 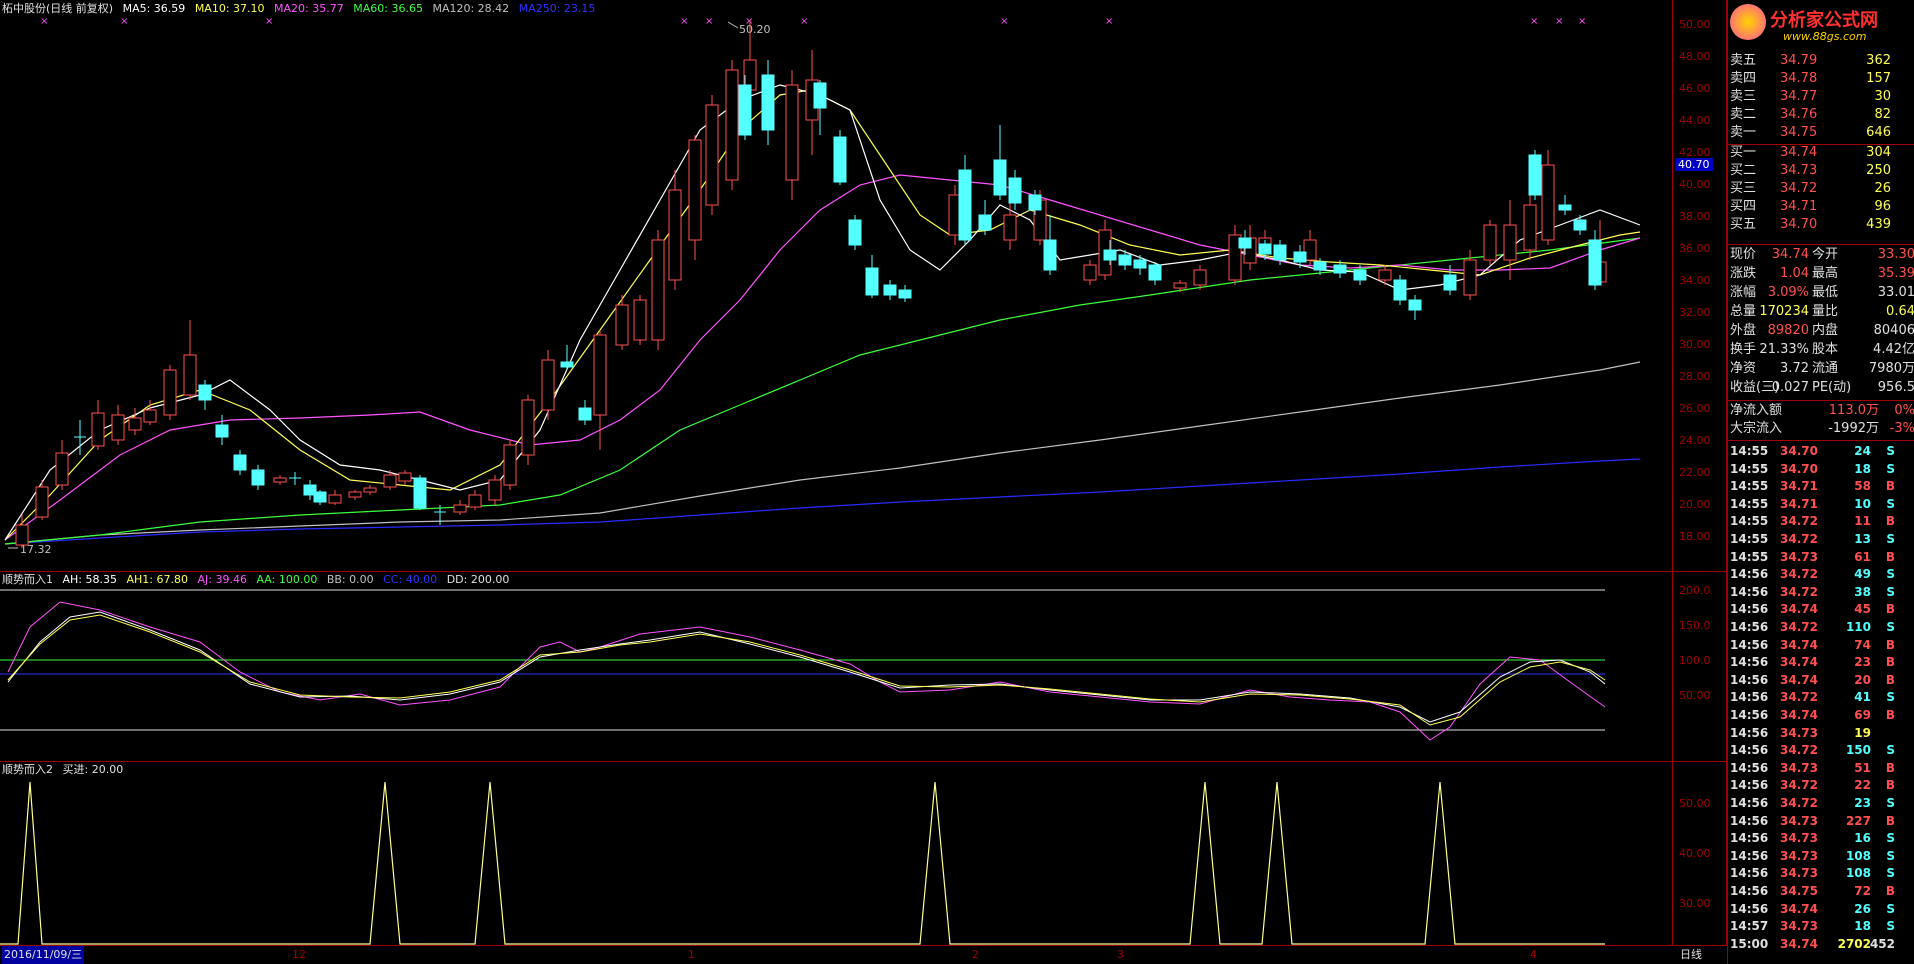 I want to click on tick-volume: 19, so click(x=1862, y=732).